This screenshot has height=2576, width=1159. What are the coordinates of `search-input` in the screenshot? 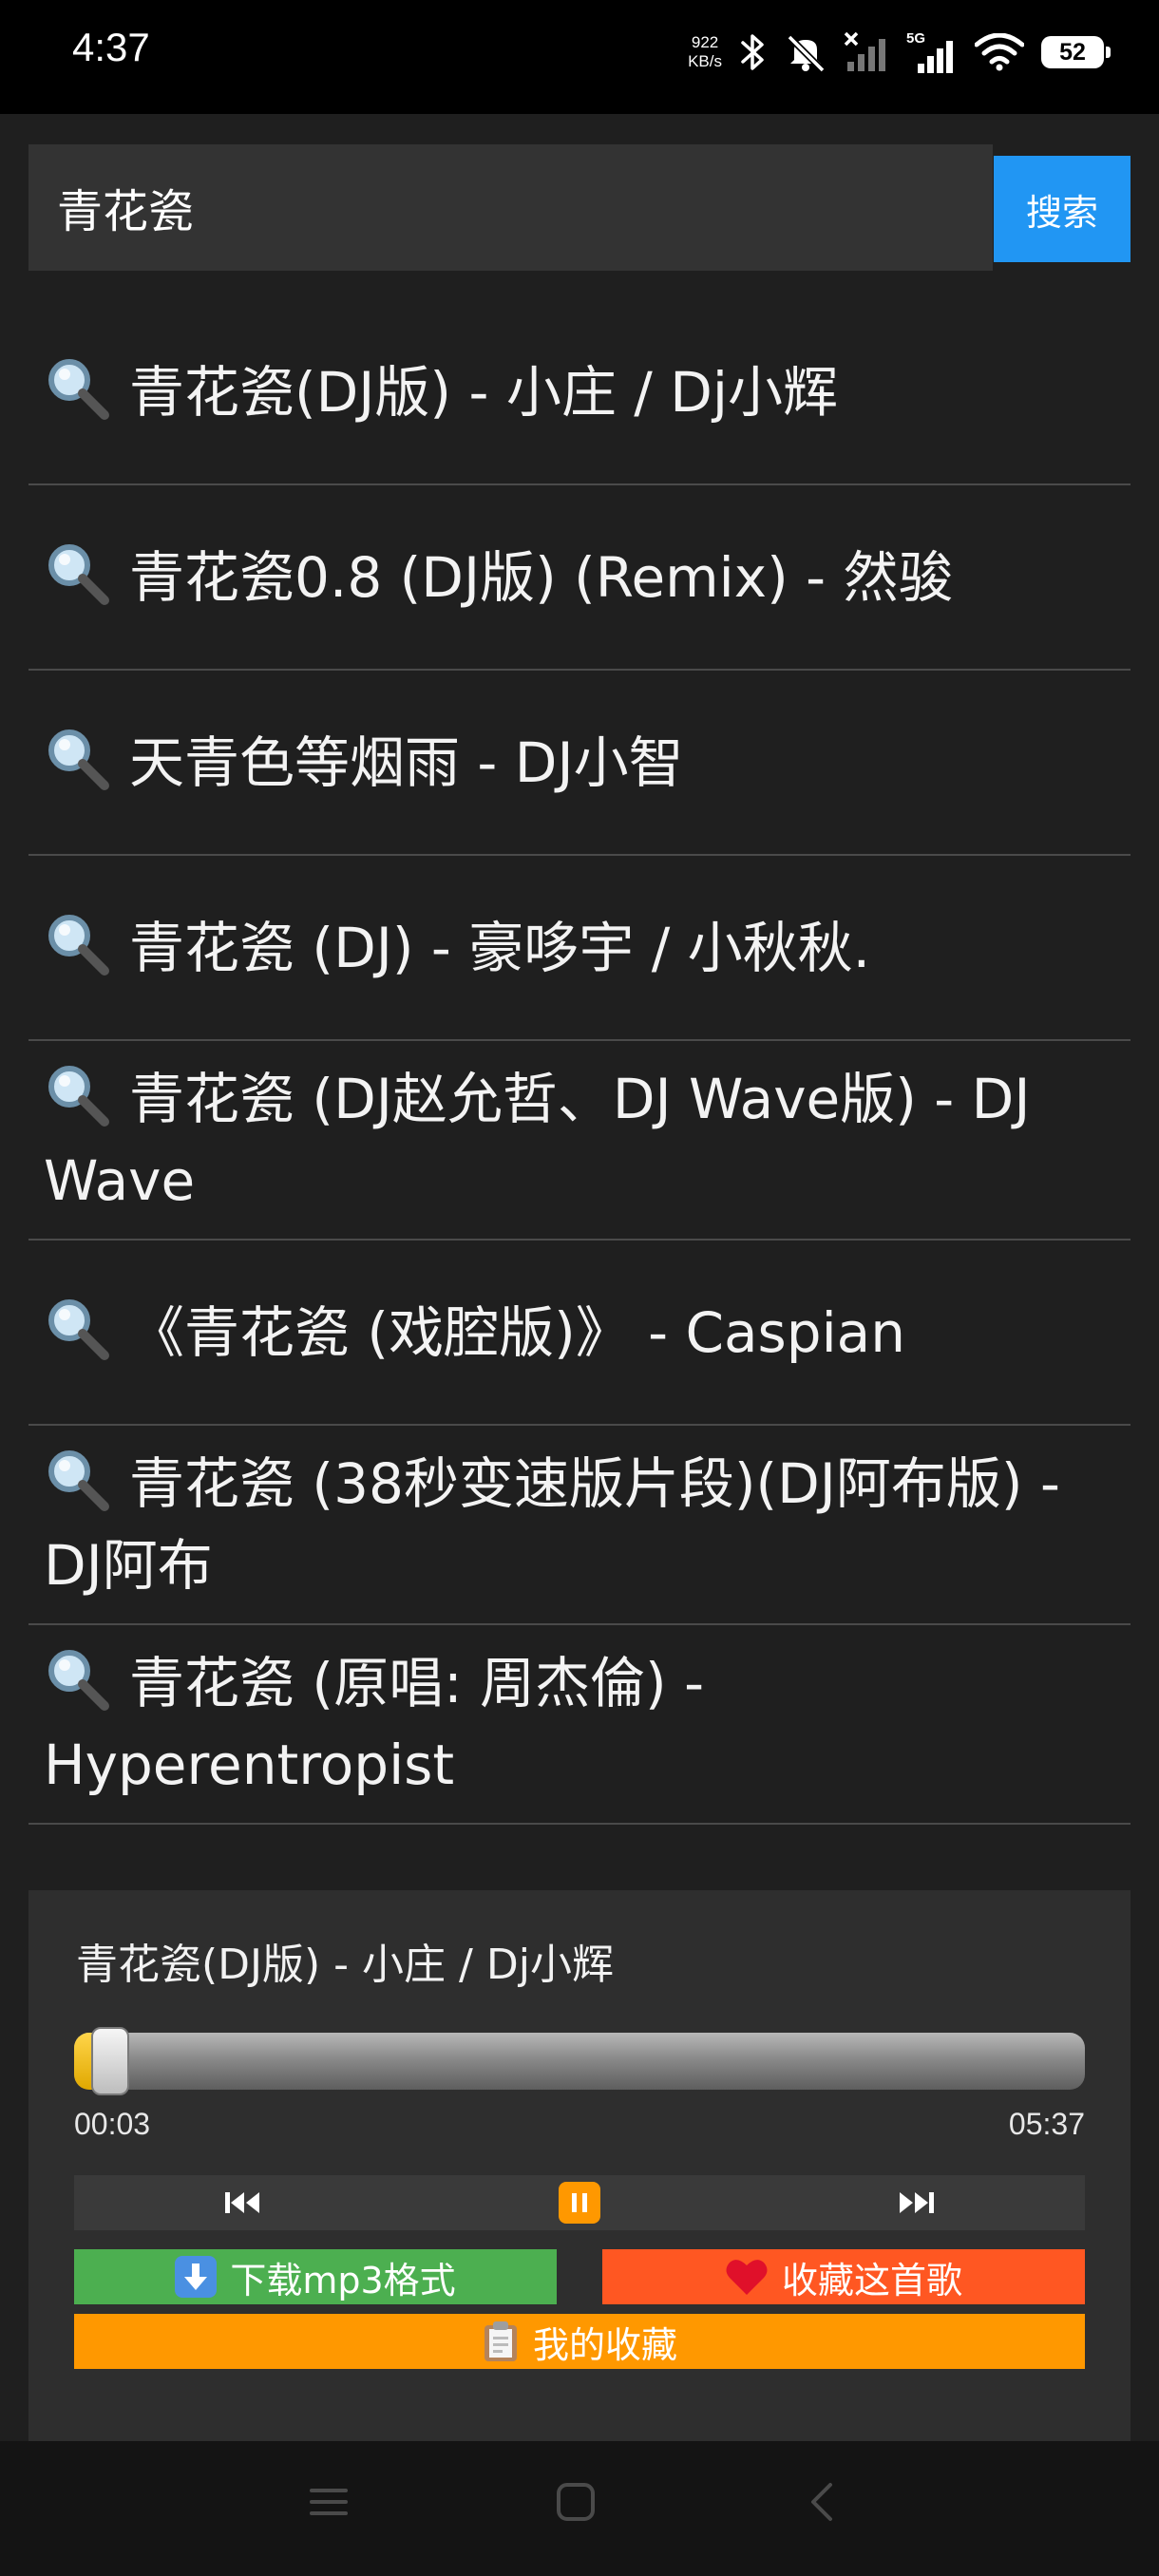 It's located at (513, 207).